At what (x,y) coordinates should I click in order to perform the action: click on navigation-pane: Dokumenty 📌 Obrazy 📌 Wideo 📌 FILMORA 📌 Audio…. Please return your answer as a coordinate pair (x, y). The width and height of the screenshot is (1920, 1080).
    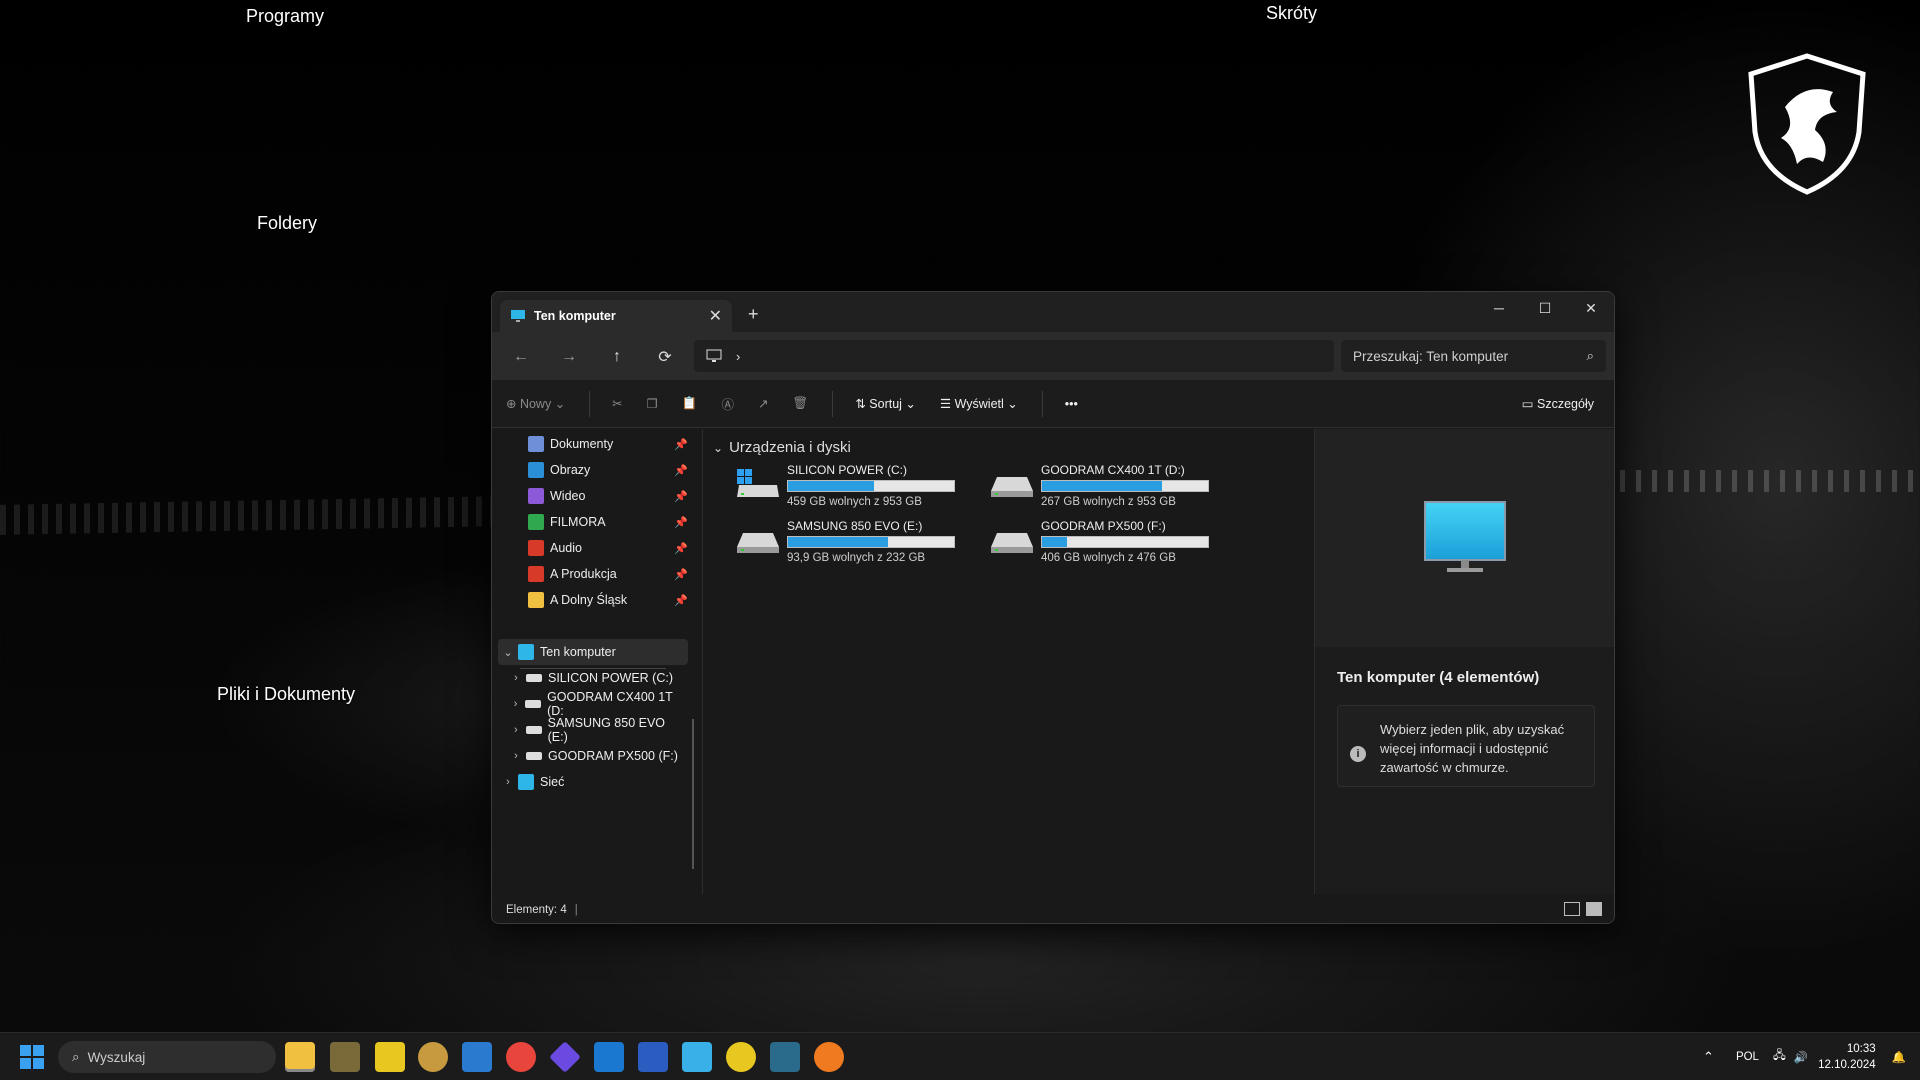
    Looking at the image, I should click on (597, 661).